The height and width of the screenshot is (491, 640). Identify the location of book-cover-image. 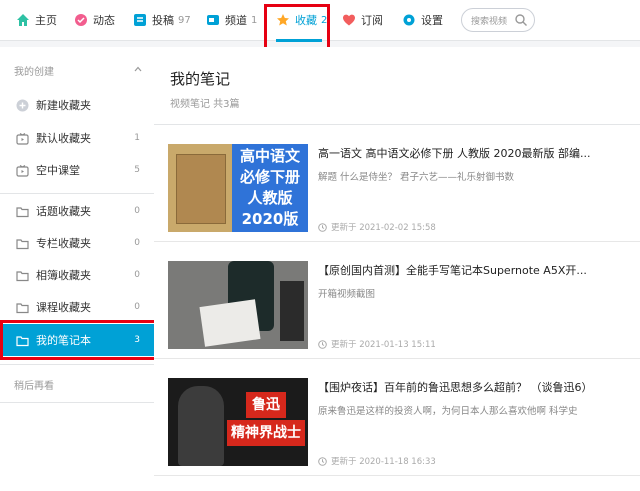
(200, 188).